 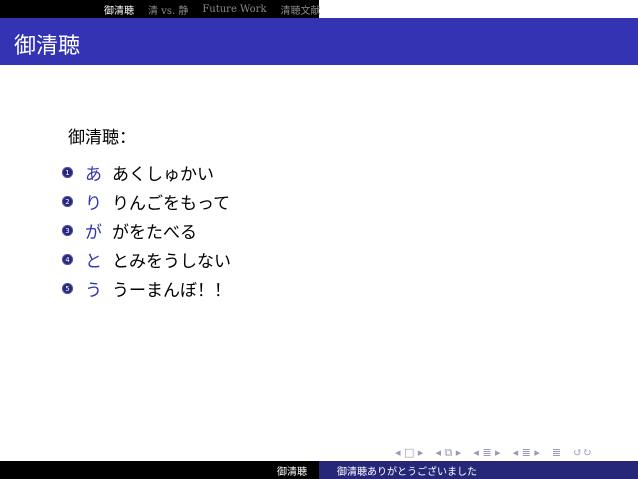 I want to click on list-number-badge: 2, so click(x=67, y=201).